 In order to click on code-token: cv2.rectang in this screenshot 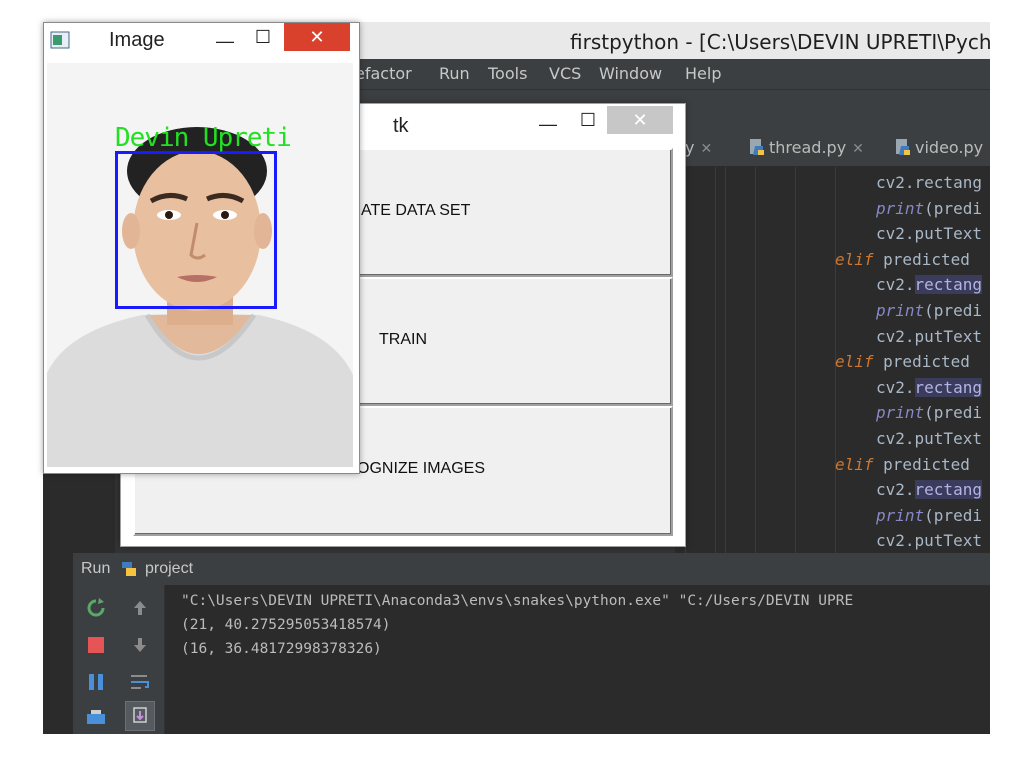, I will do `click(929, 182)`.